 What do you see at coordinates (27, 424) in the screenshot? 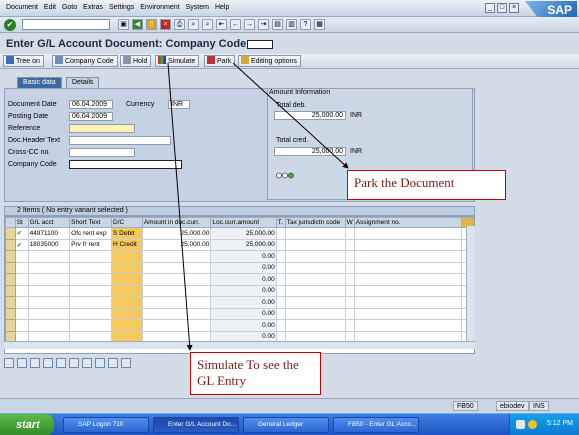
I see `start-button: start` at bounding box center [27, 424].